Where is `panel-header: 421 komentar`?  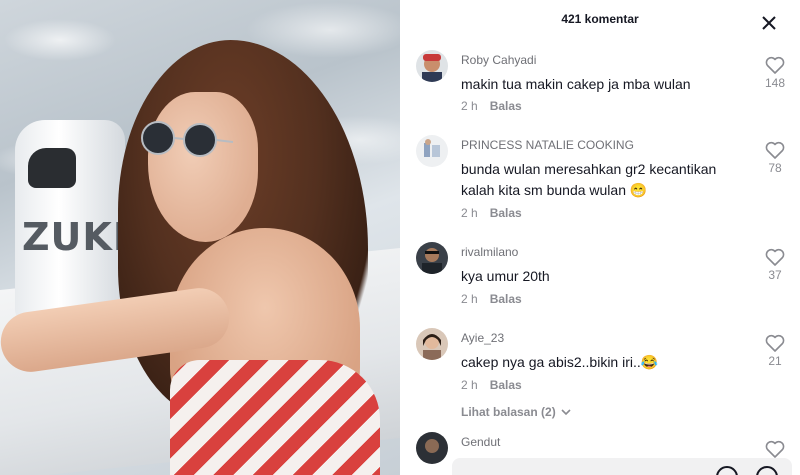
panel-header: 421 komentar is located at coordinates (600, 20).